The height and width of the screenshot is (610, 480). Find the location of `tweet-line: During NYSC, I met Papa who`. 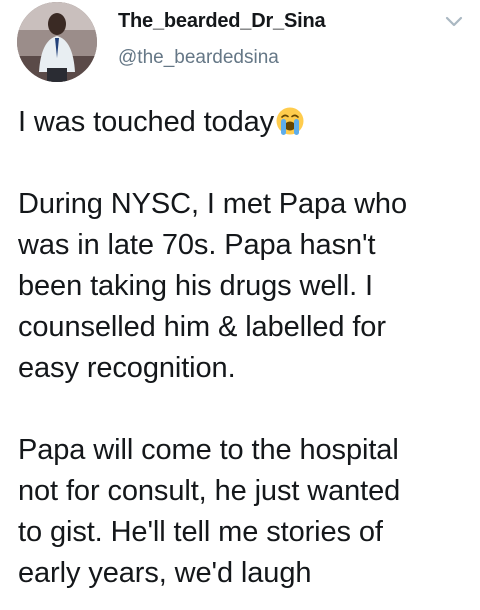

tweet-line: During NYSC, I met Papa who is located at coordinates (212, 204).